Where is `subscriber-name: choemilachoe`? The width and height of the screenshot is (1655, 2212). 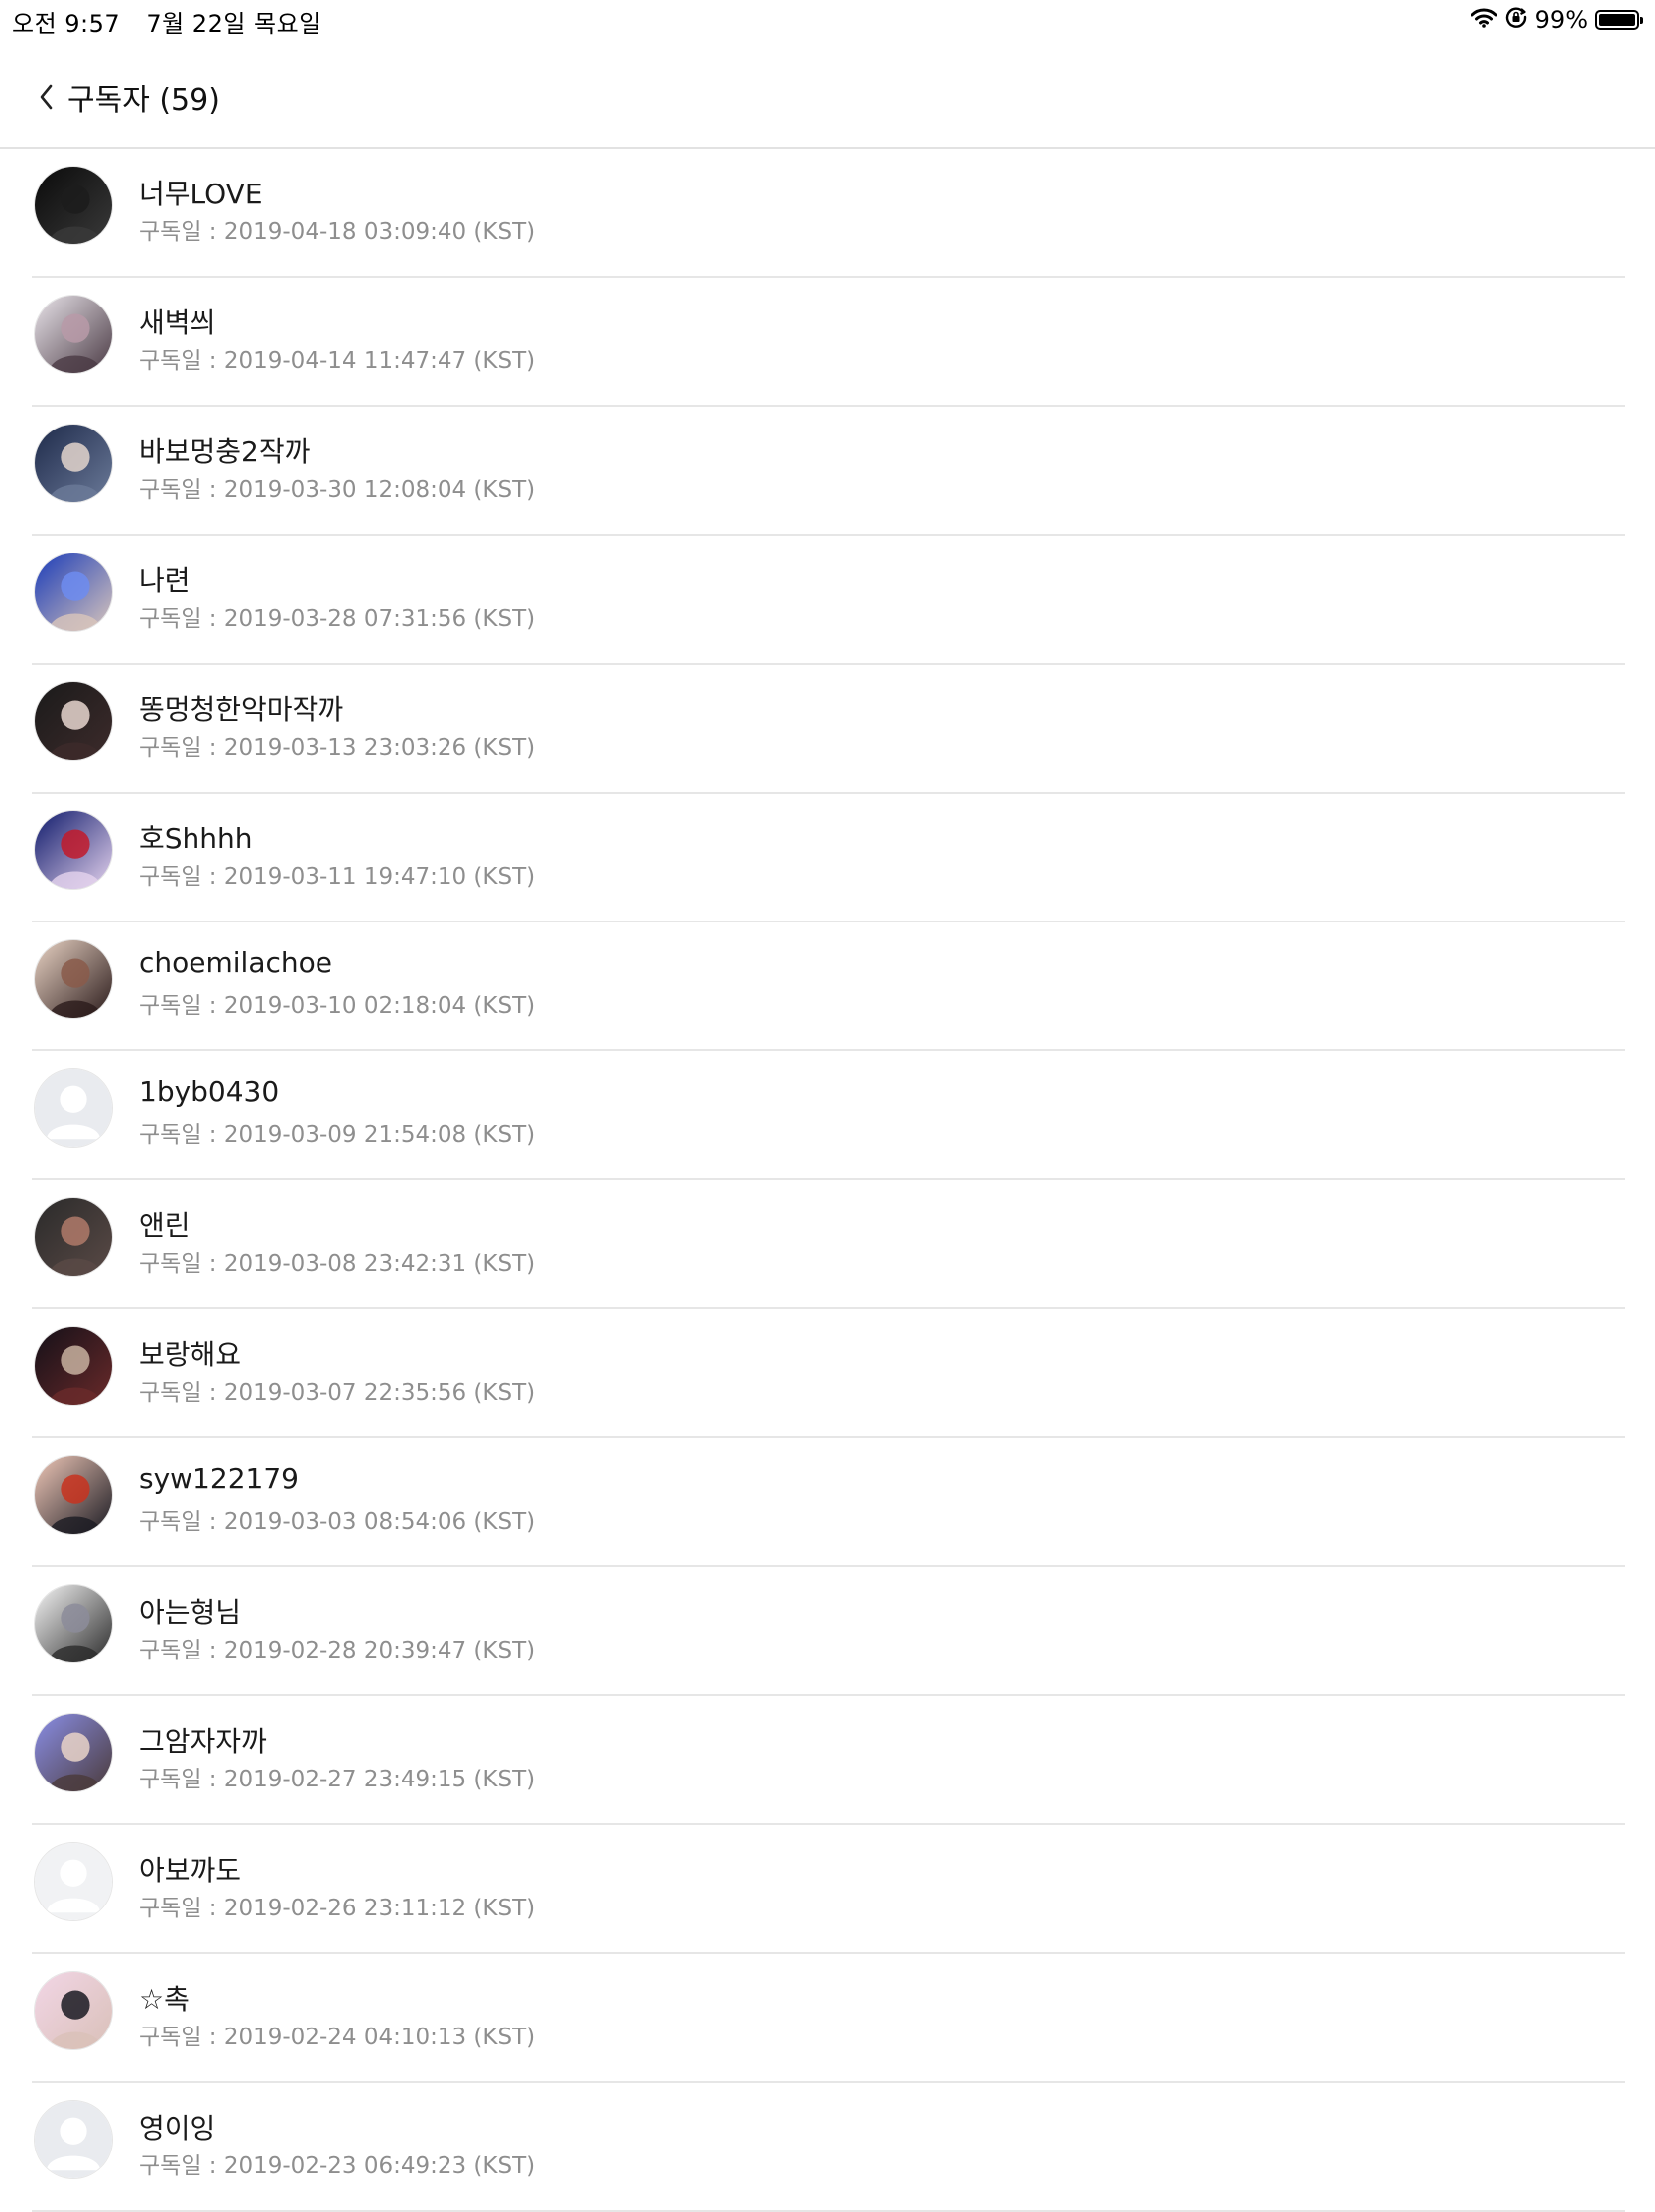
subscriber-name: choemilachoe is located at coordinates (235, 962).